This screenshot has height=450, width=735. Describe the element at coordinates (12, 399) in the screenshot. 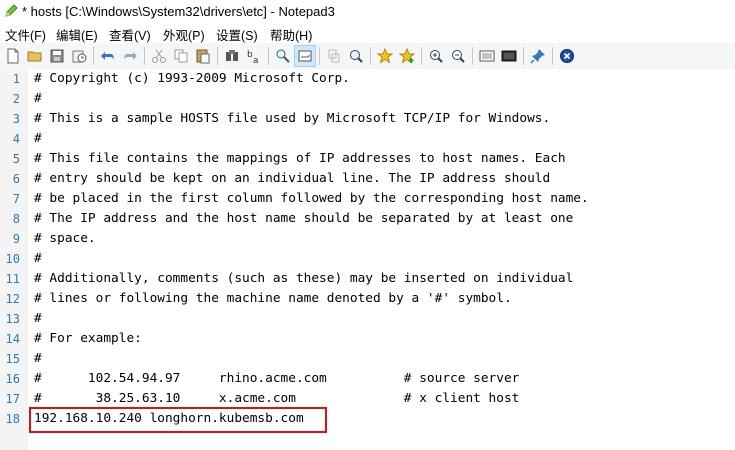

I see `line-number: 17` at that location.